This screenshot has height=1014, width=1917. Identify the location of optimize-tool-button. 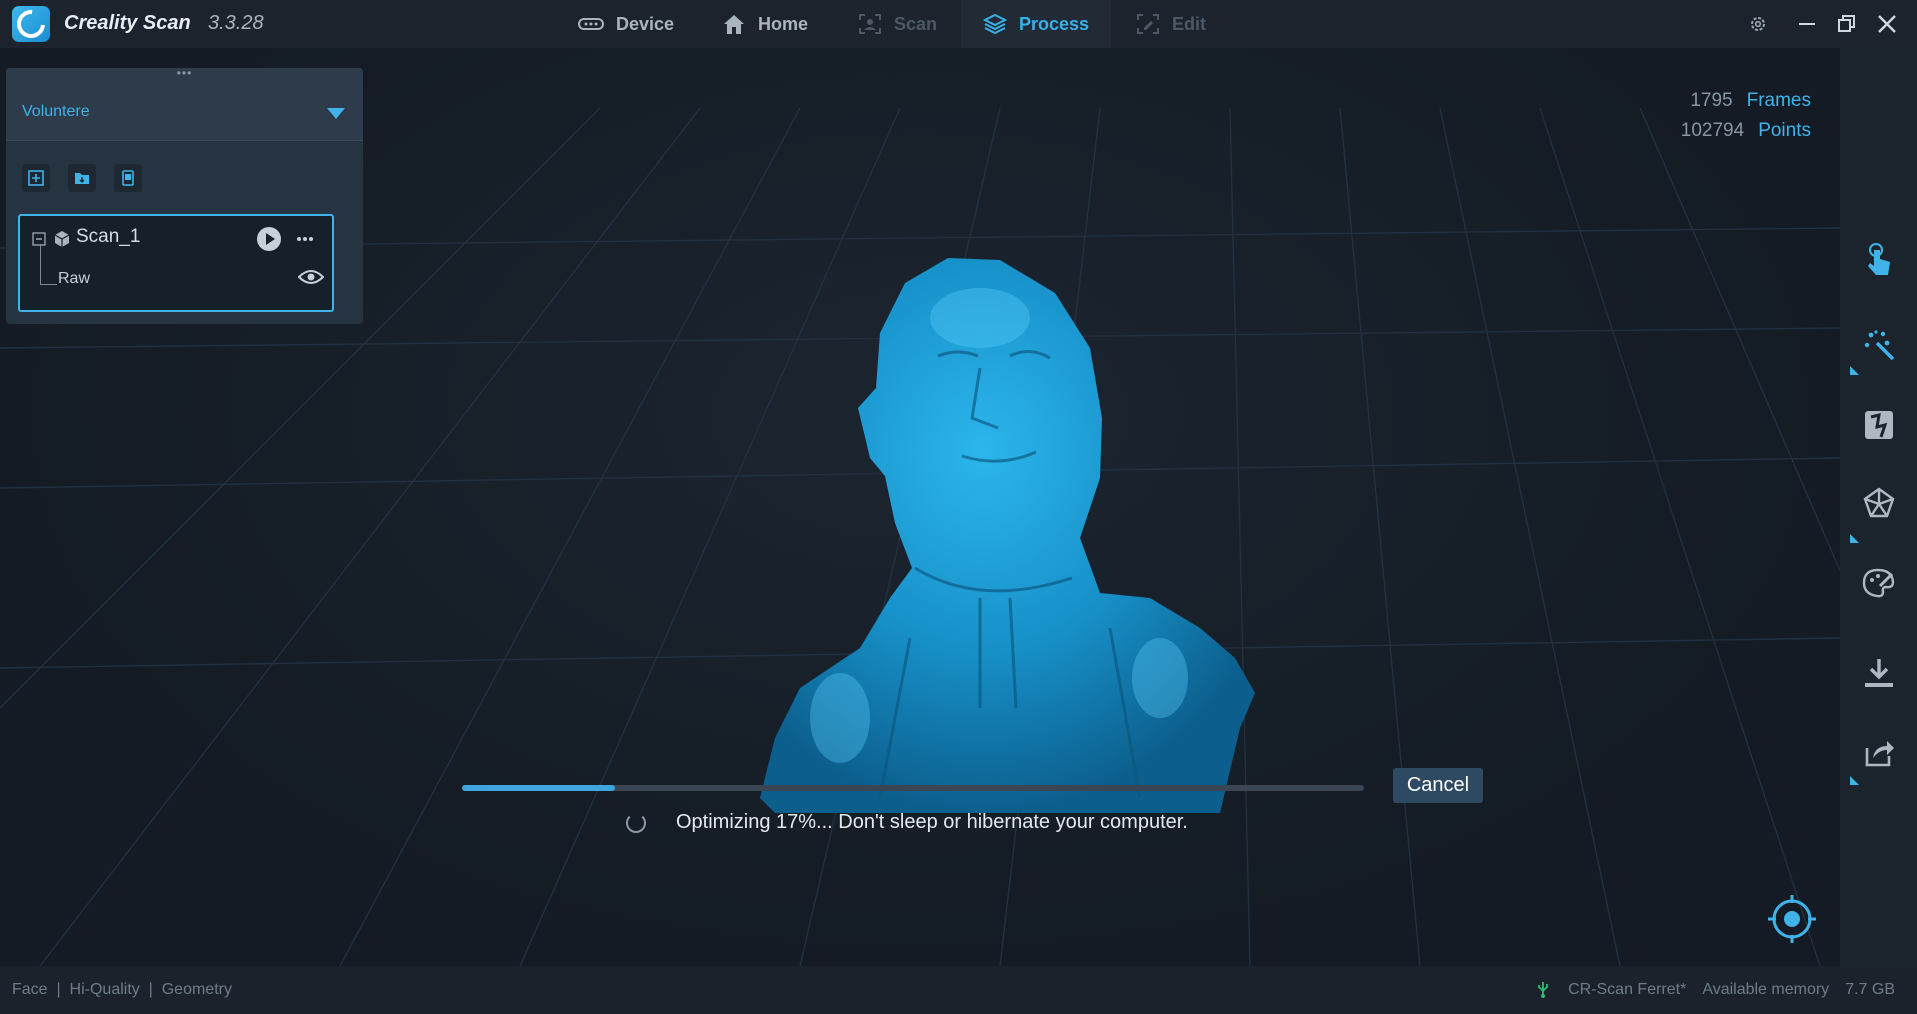
(1879, 345).